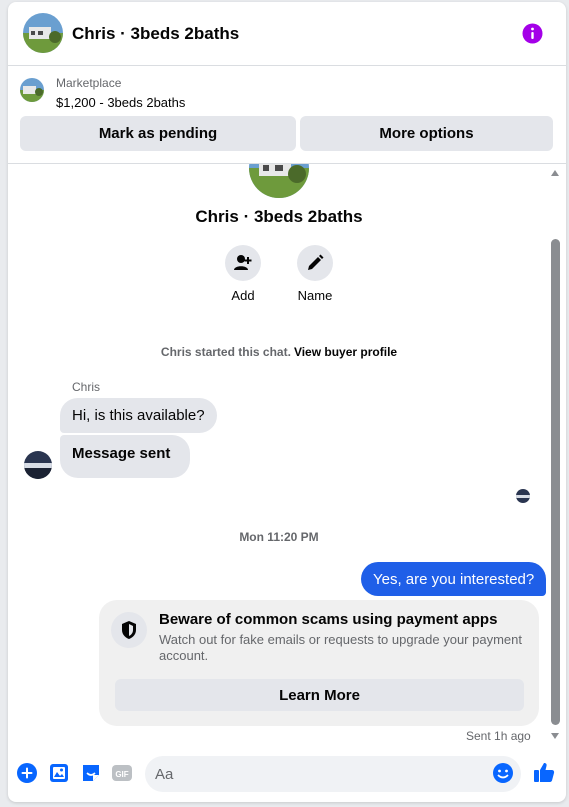  Describe the element at coordinates (287, 34) in the screenshot. I see `chat-header: Chris · 3beds 2baths` at that location.